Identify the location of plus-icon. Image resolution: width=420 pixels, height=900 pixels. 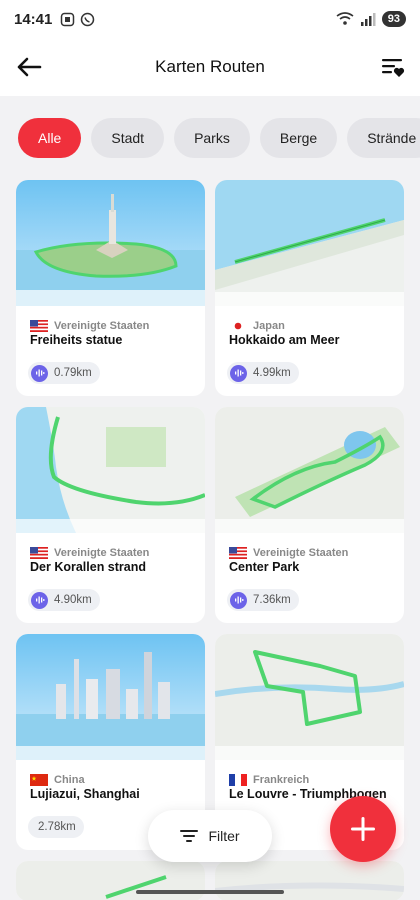
(363, 829).